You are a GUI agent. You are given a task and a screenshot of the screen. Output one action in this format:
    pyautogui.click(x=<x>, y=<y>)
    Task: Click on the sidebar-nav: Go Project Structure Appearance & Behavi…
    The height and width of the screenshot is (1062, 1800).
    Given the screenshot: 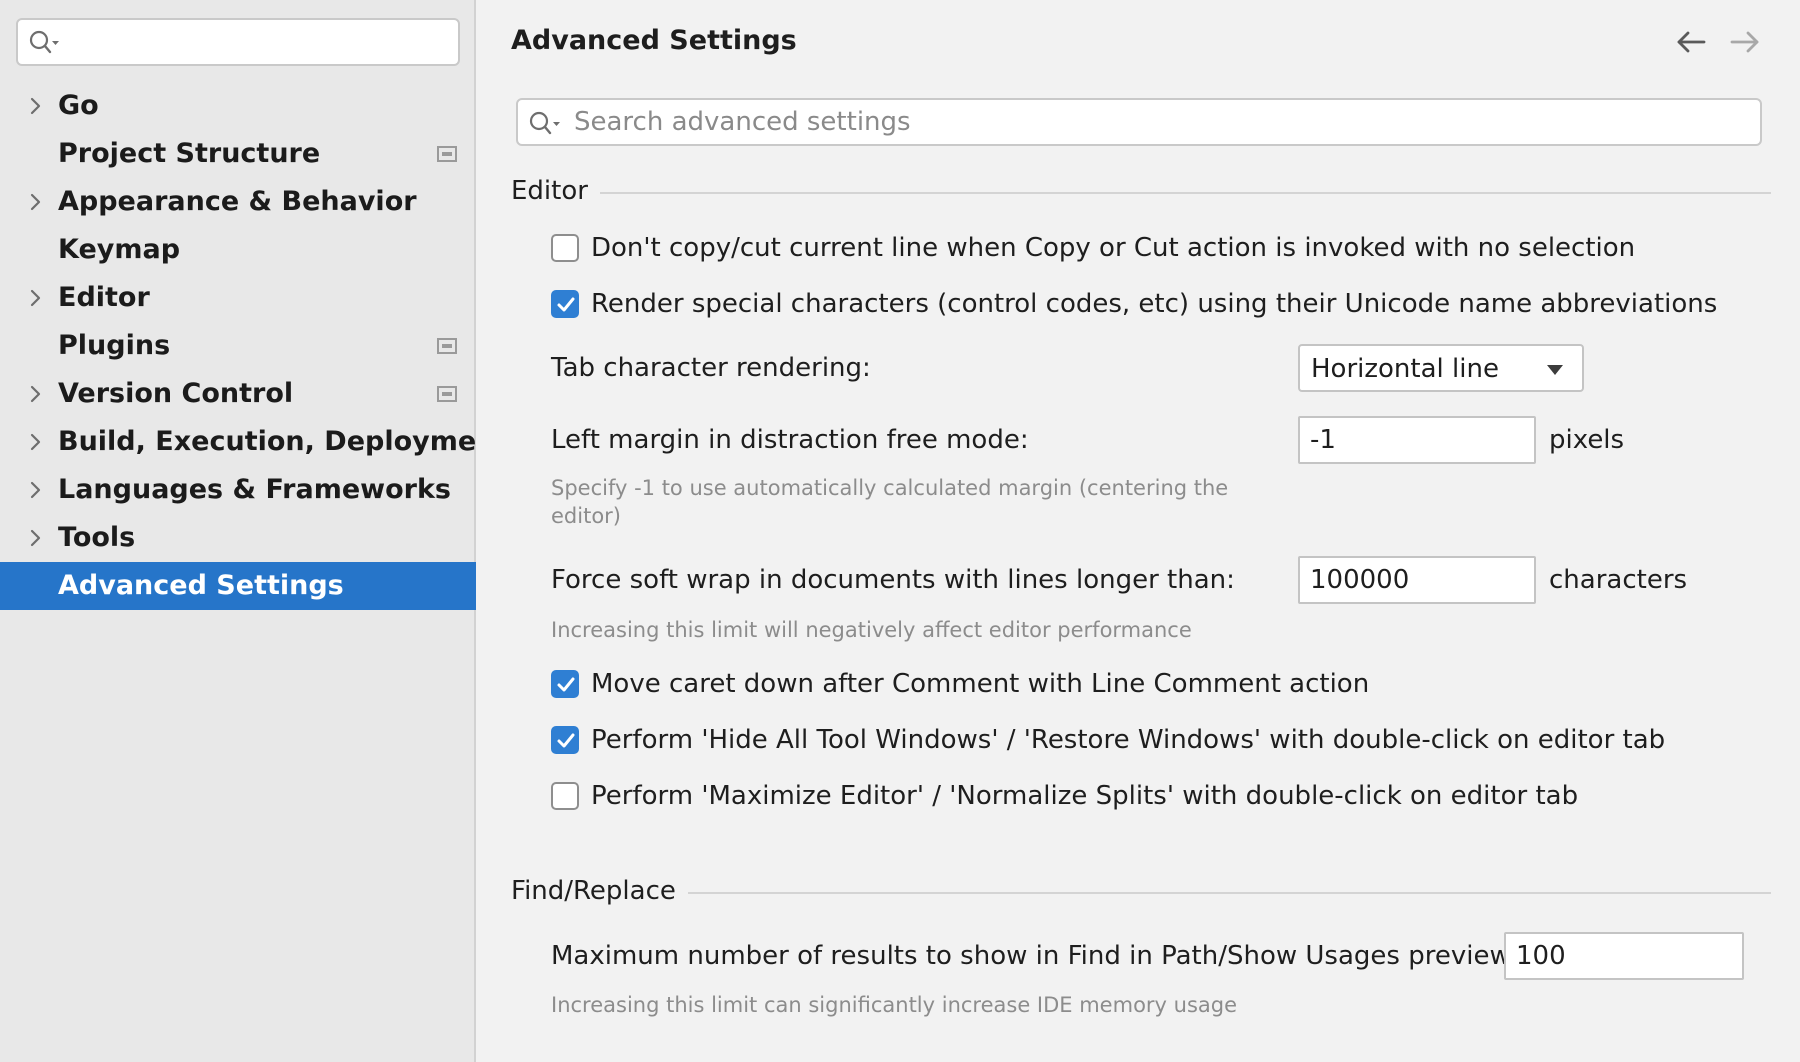 What is the action you would take?
    pyautogui.click(x=254, y=346)
    